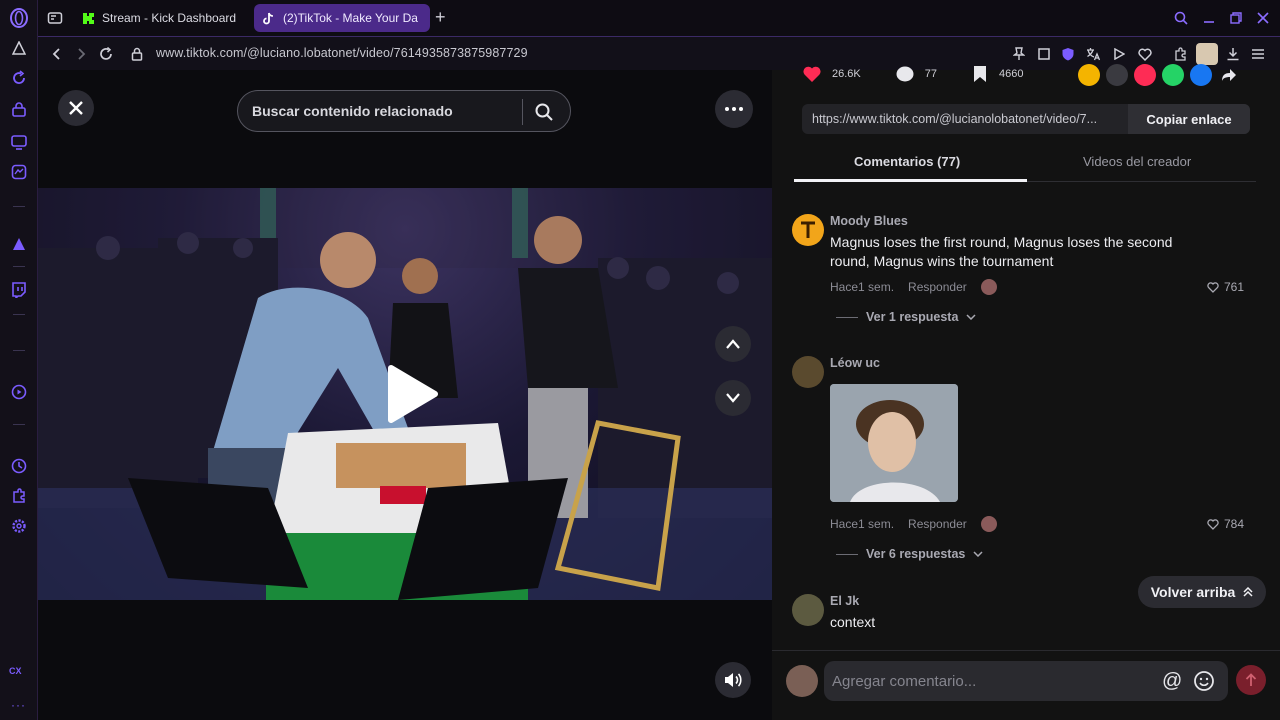  I want to click on history-icon, so click(19, 466).